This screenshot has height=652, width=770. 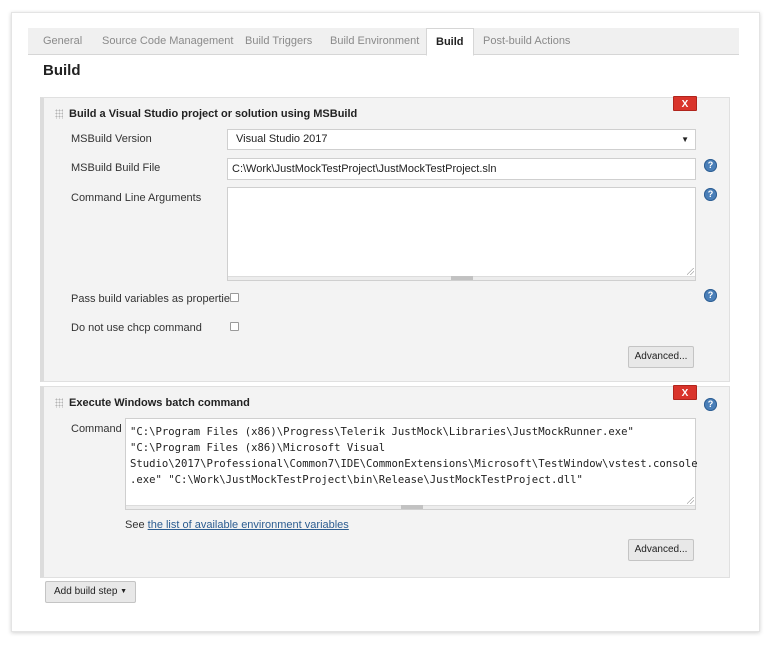 What do you see at coordinates (86, 591) in the screenshot?
I see `add-build-step-label: Add build step` at bounding box center [86, 591].